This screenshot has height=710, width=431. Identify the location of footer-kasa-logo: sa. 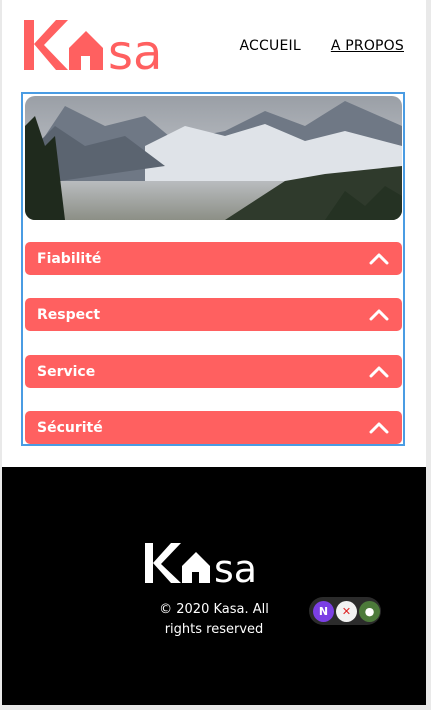
(201, 565).